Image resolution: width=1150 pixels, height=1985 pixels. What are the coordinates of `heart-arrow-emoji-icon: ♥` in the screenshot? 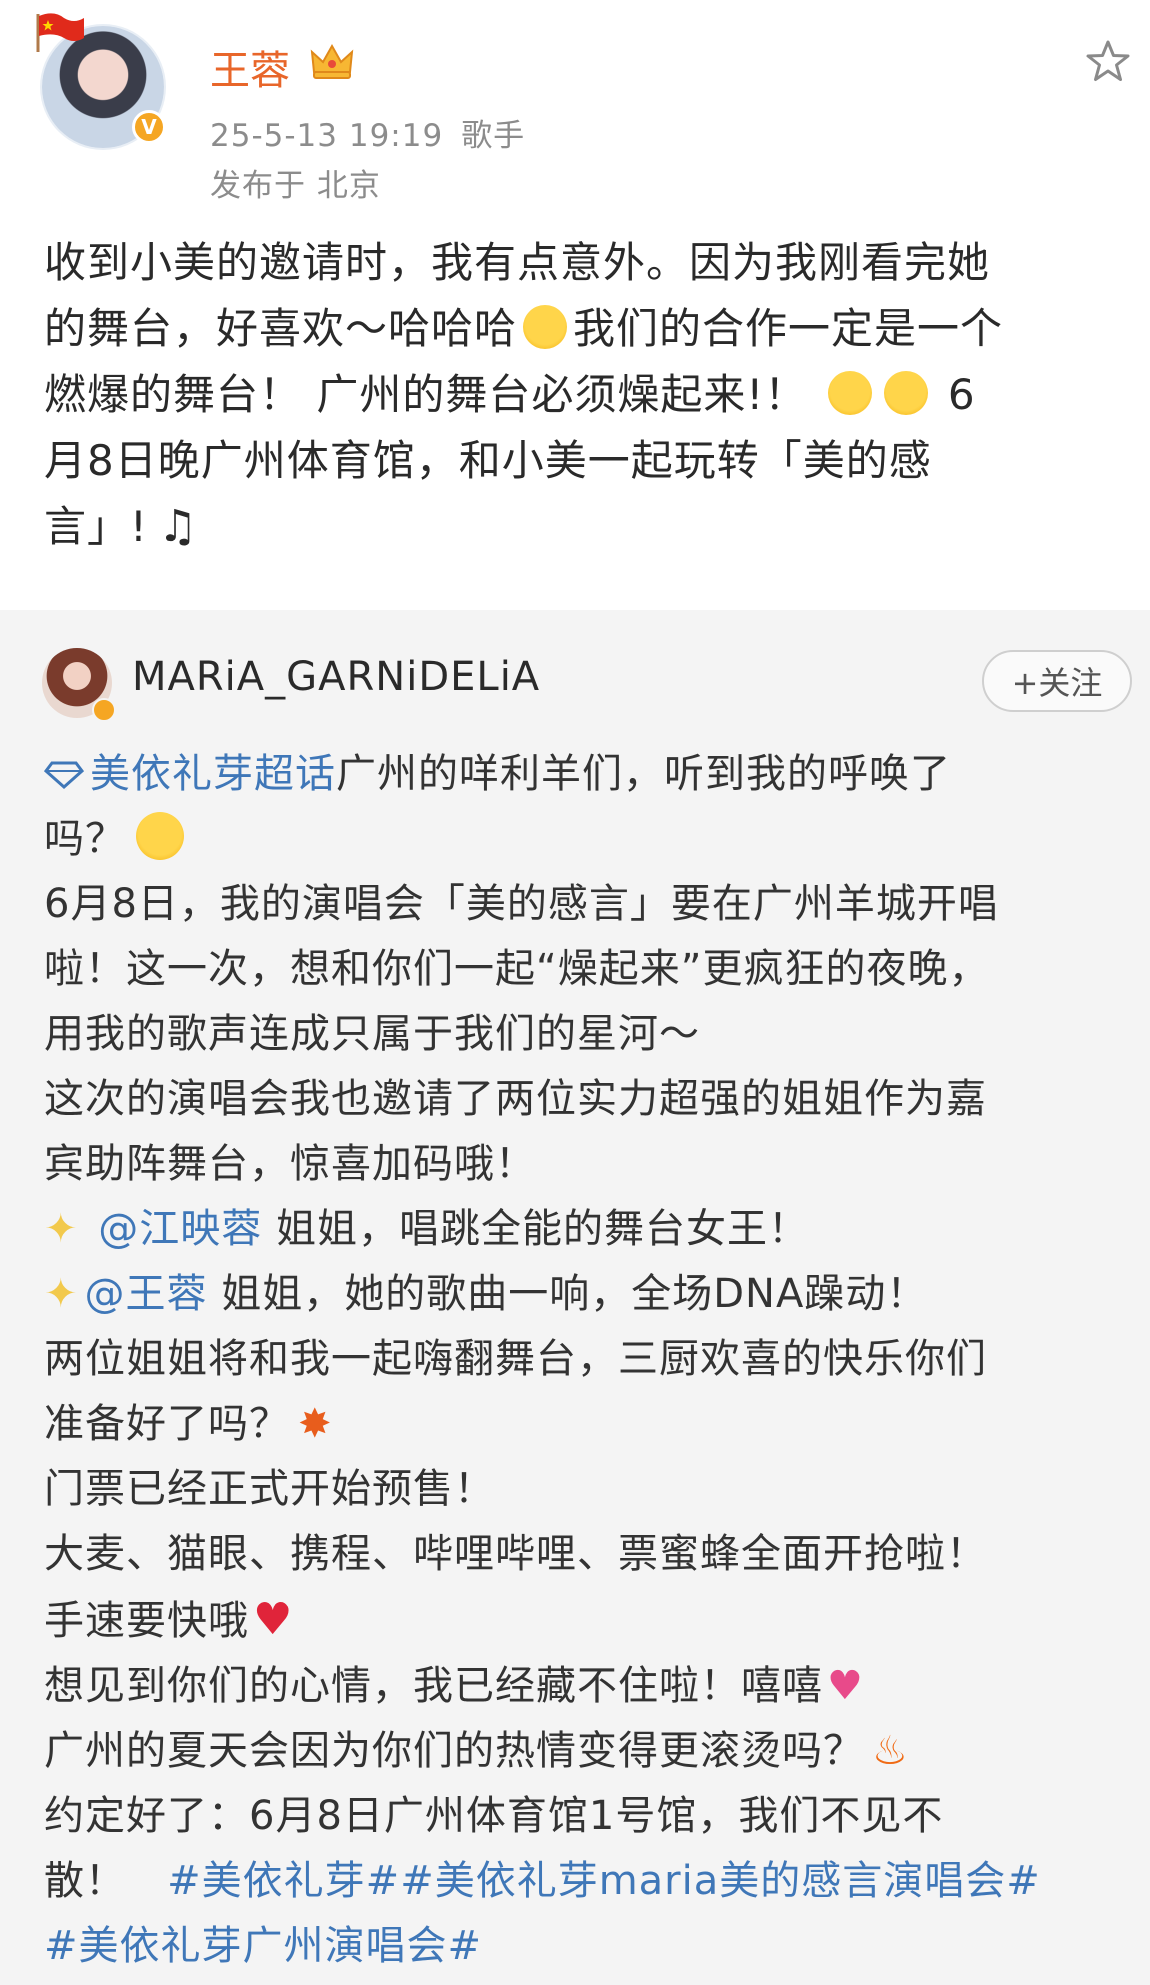 It's located at (845, 1686).